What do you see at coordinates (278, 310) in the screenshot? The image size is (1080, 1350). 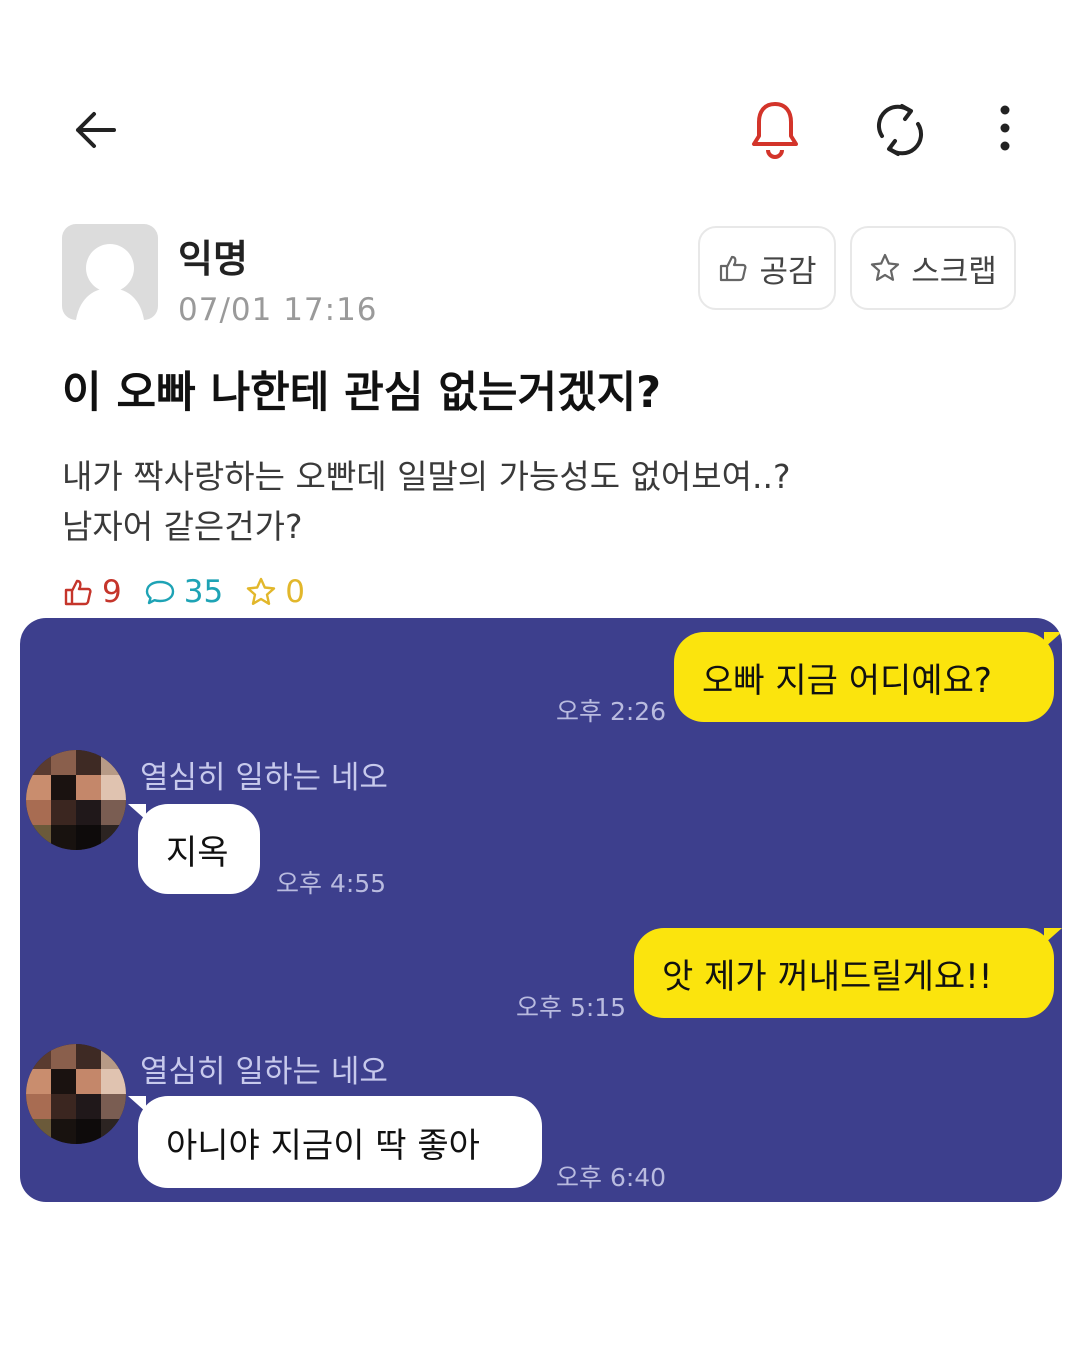 I see `post-timestamp: 07/01 17:16` at bounding box center [278, 310].